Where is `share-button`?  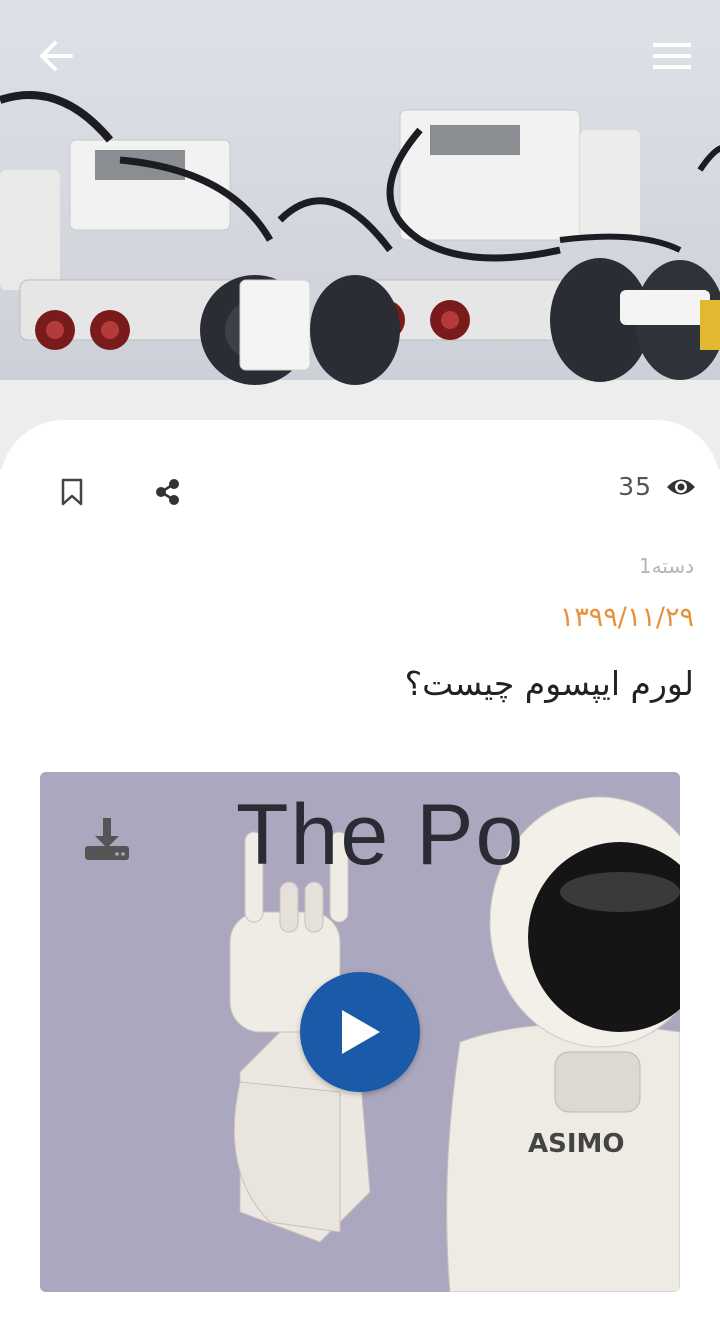
share-button is located at coordinates (168, 492).